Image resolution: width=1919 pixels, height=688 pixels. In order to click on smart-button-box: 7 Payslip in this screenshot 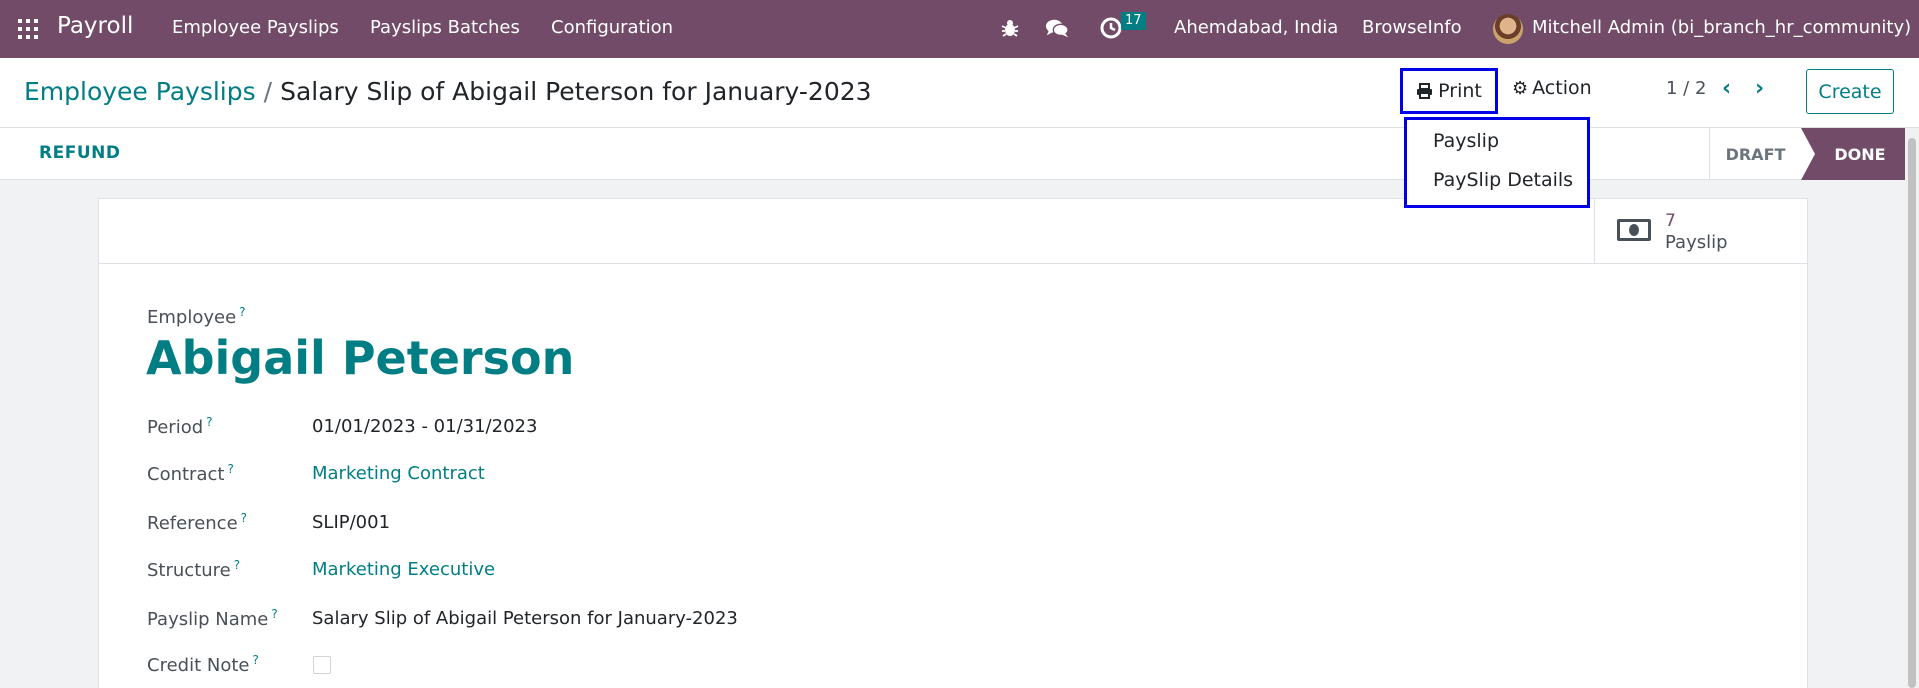, I will do `click(953, 231)`.